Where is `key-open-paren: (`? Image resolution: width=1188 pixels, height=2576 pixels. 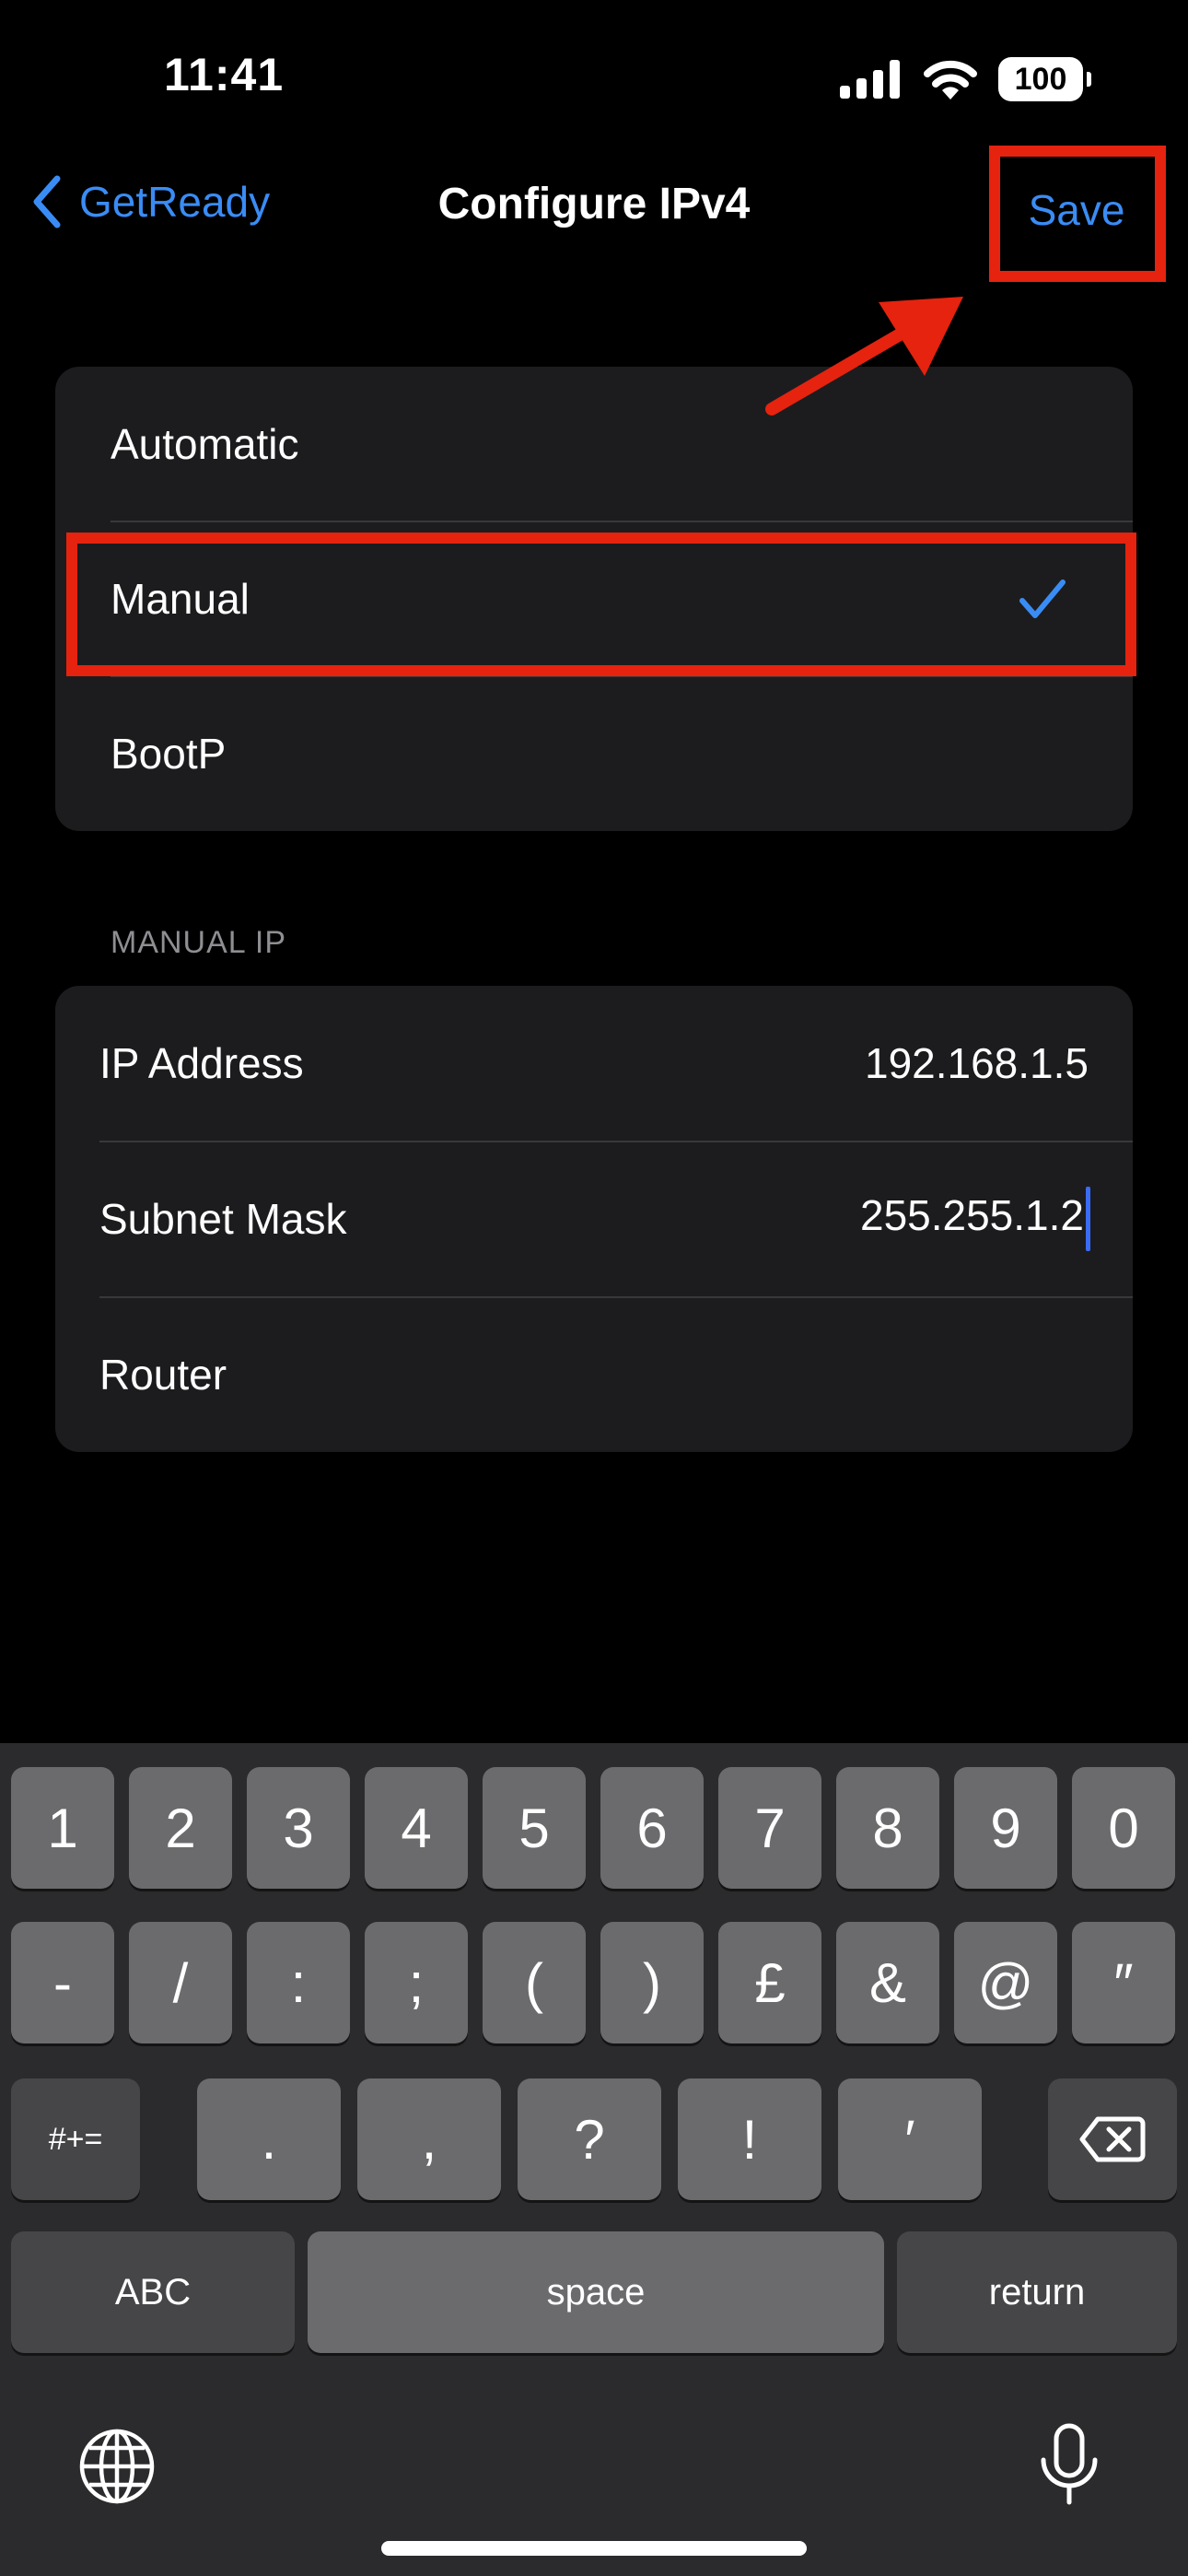
key-open-paren: ( is located at coordinates (534, 1982).